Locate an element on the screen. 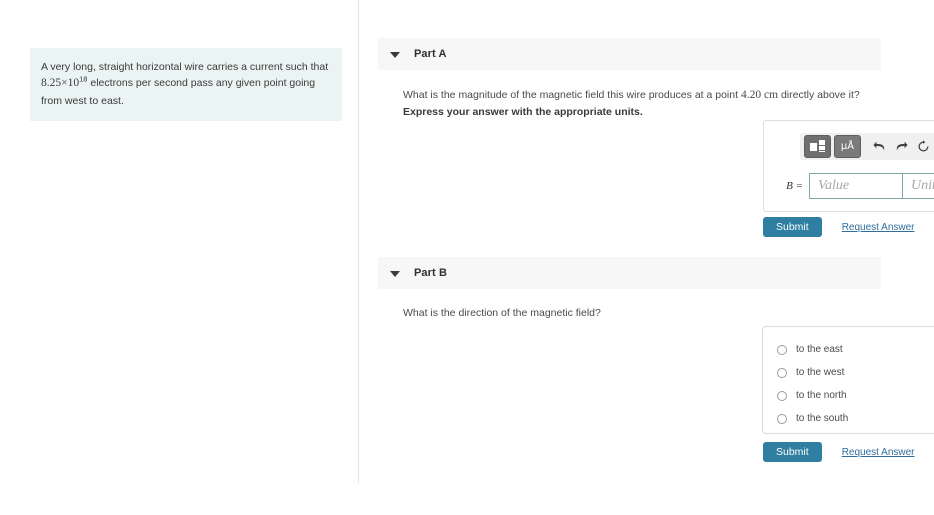 This screenshot has width=934, height=515. answer-value-input is located at coordinates (855, 186).